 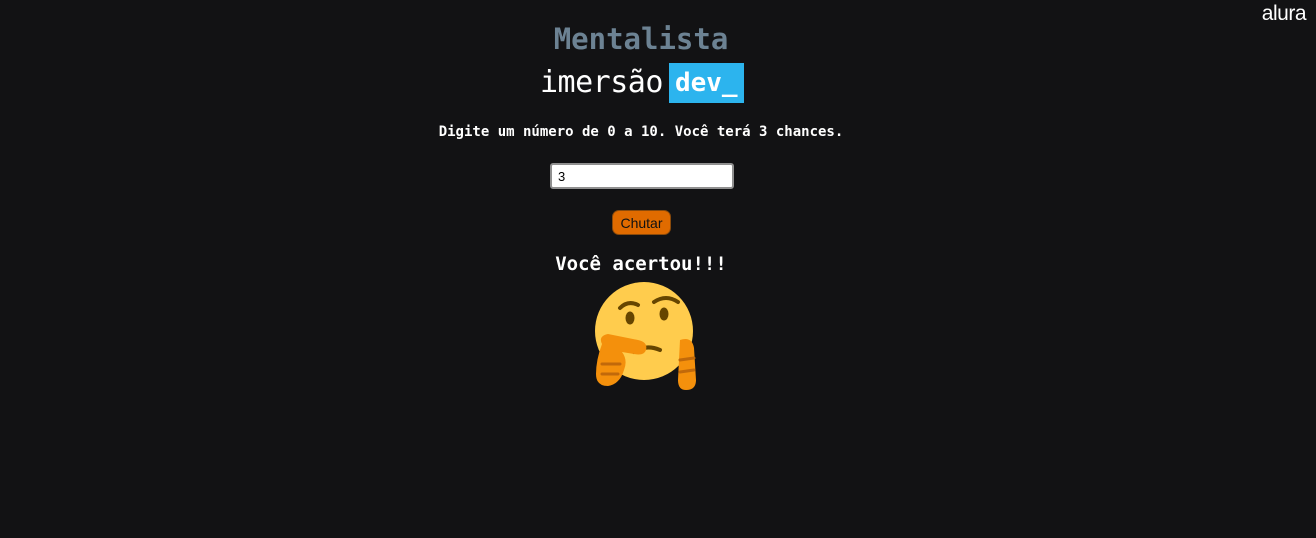 What do you see at coordinates (641, 39) in the screenshot?
I see `page-title: Mentalista` at bounding box center [641, 39].